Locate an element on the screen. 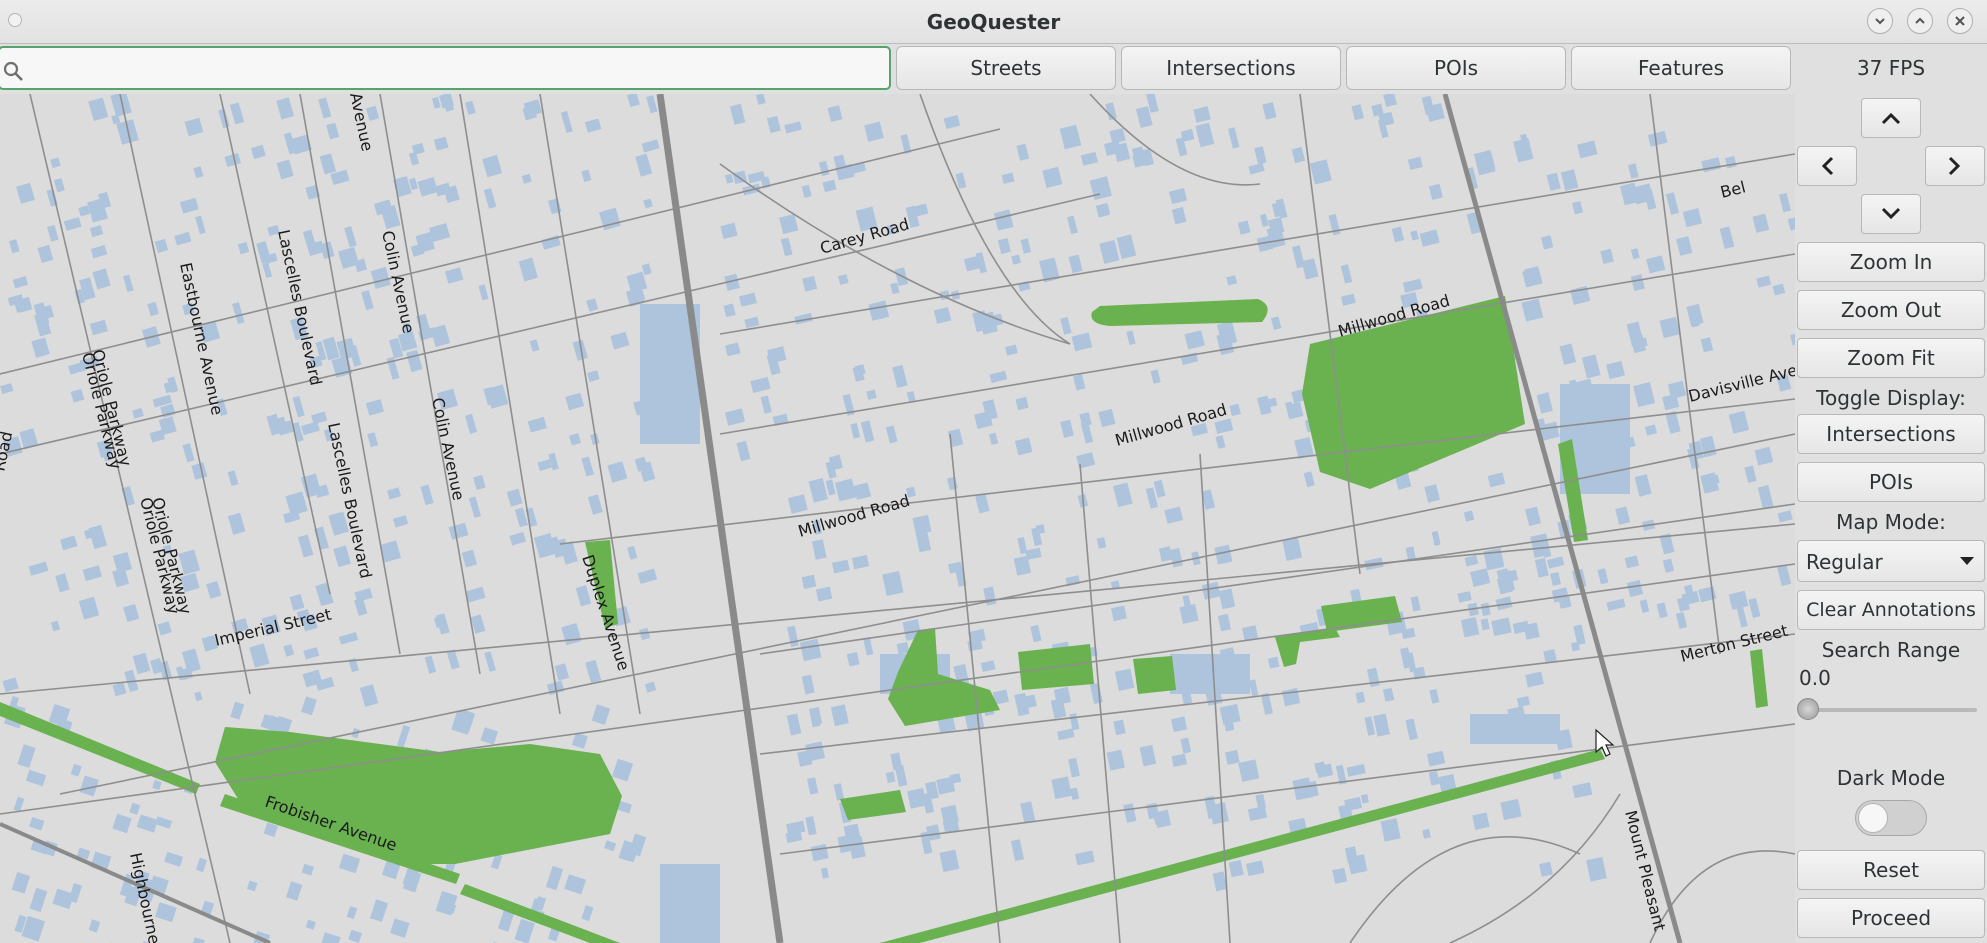 The image size is (1987, 943). pois-button: POIs is located at coordinates (1456, 68).